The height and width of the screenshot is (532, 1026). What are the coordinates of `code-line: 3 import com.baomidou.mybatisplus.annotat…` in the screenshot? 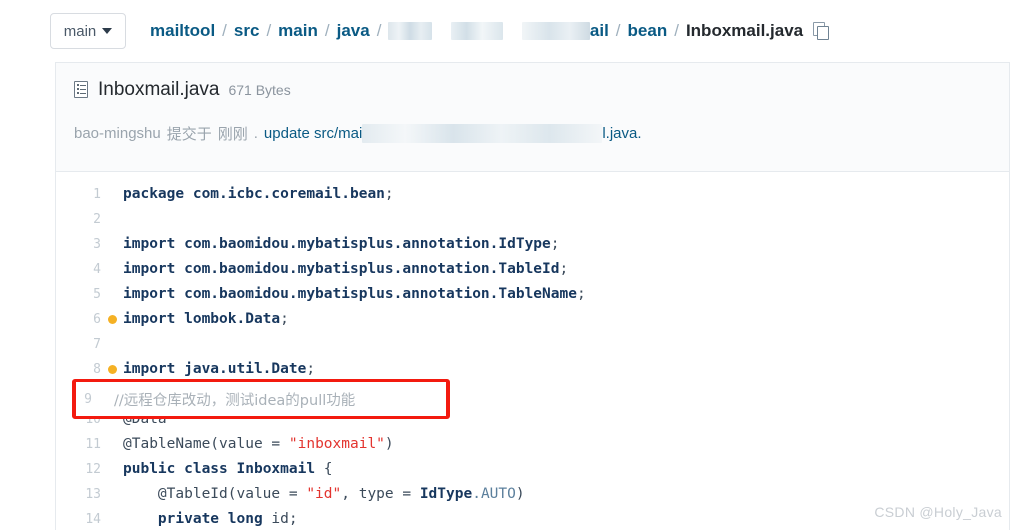 It's located at (532, 244).